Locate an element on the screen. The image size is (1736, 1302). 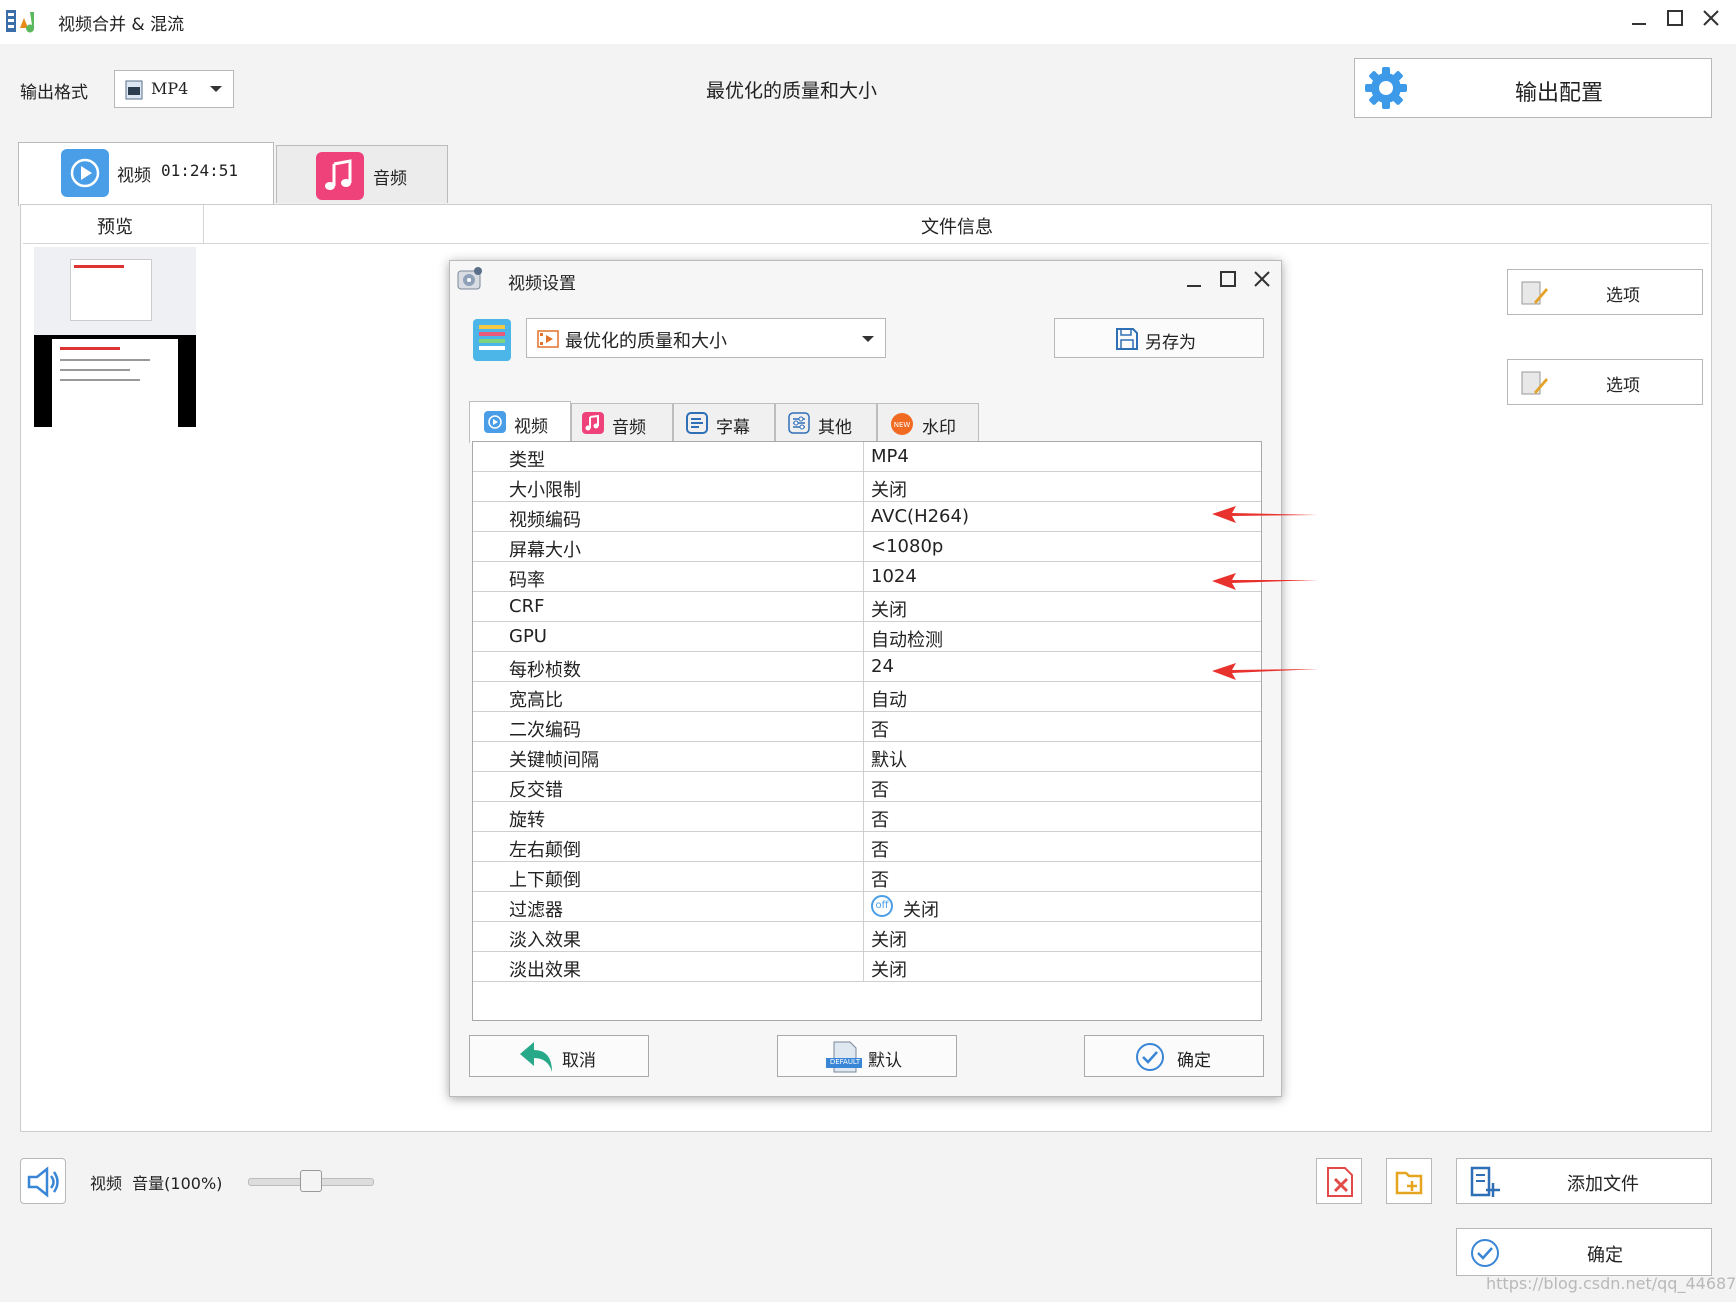
property-value: 关闭 is located at coordinates (889, 610).